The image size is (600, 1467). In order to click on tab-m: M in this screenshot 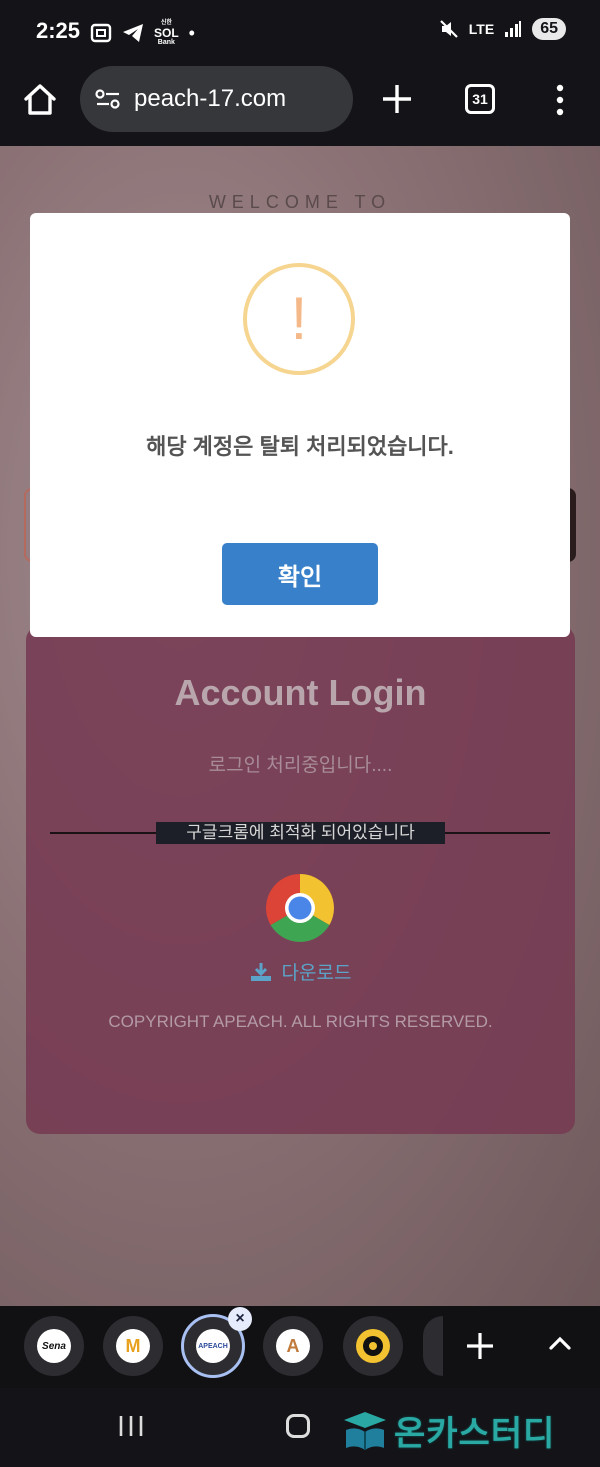, I will do `click(133, 1346)`.